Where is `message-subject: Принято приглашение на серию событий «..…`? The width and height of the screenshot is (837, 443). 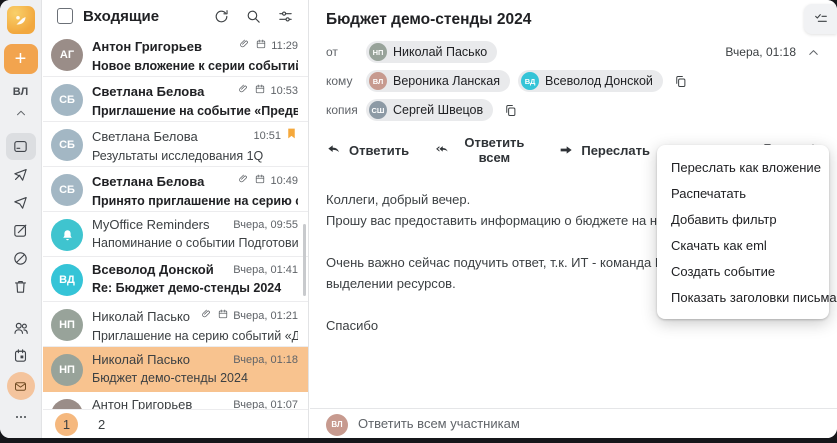 message-subject: Принято приглашение на серию событий «..… is located at coordinates (195, 201).